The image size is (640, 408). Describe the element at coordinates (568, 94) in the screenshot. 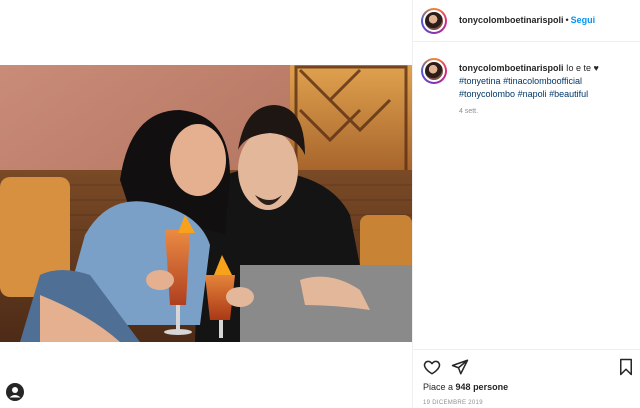

I see `hashtag-link: #beautiful` at that location.